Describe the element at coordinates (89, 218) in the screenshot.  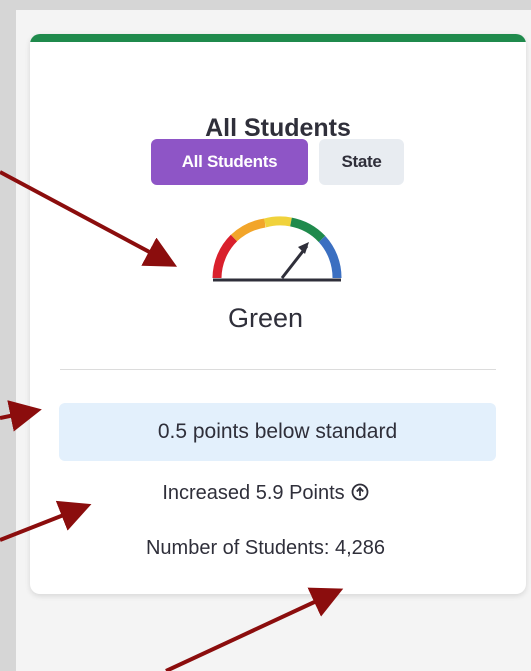
I see `annotation-arrow-gauge` at that location.